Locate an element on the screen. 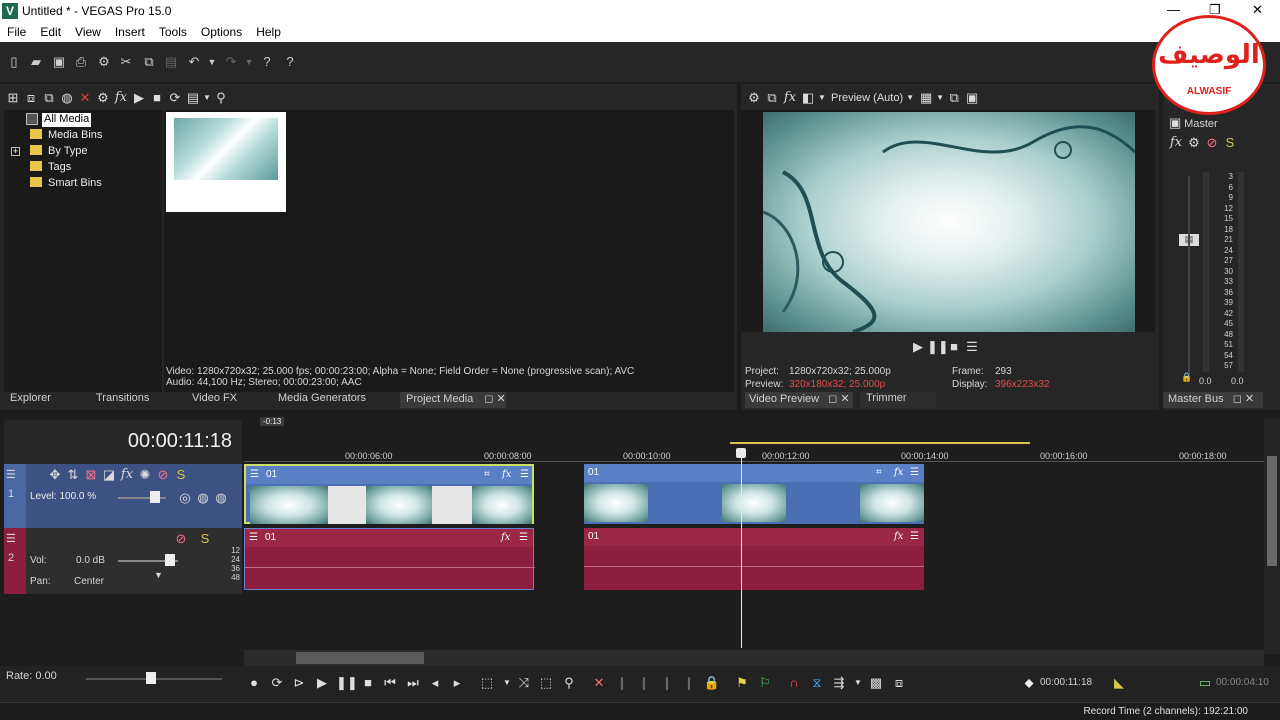 This screenshot has width=1280, height=720. get-media-icon: ⧉ is located at coordinates (49, 98).